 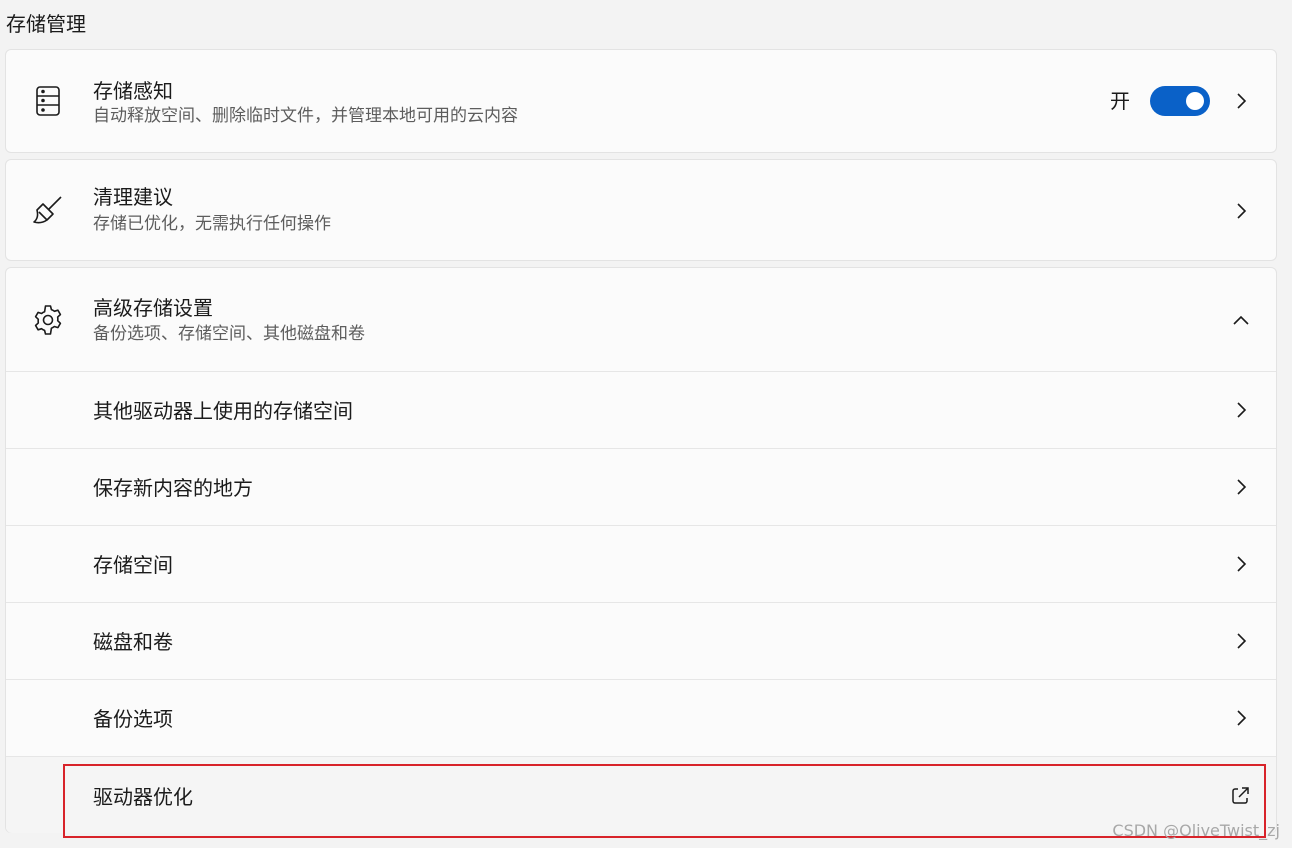 What do you see at coordinates (223, 411) in the screenshot?
I see `sub-row-label: 其他驱动器上使用的存储空间` at bounding box center [223, 411].